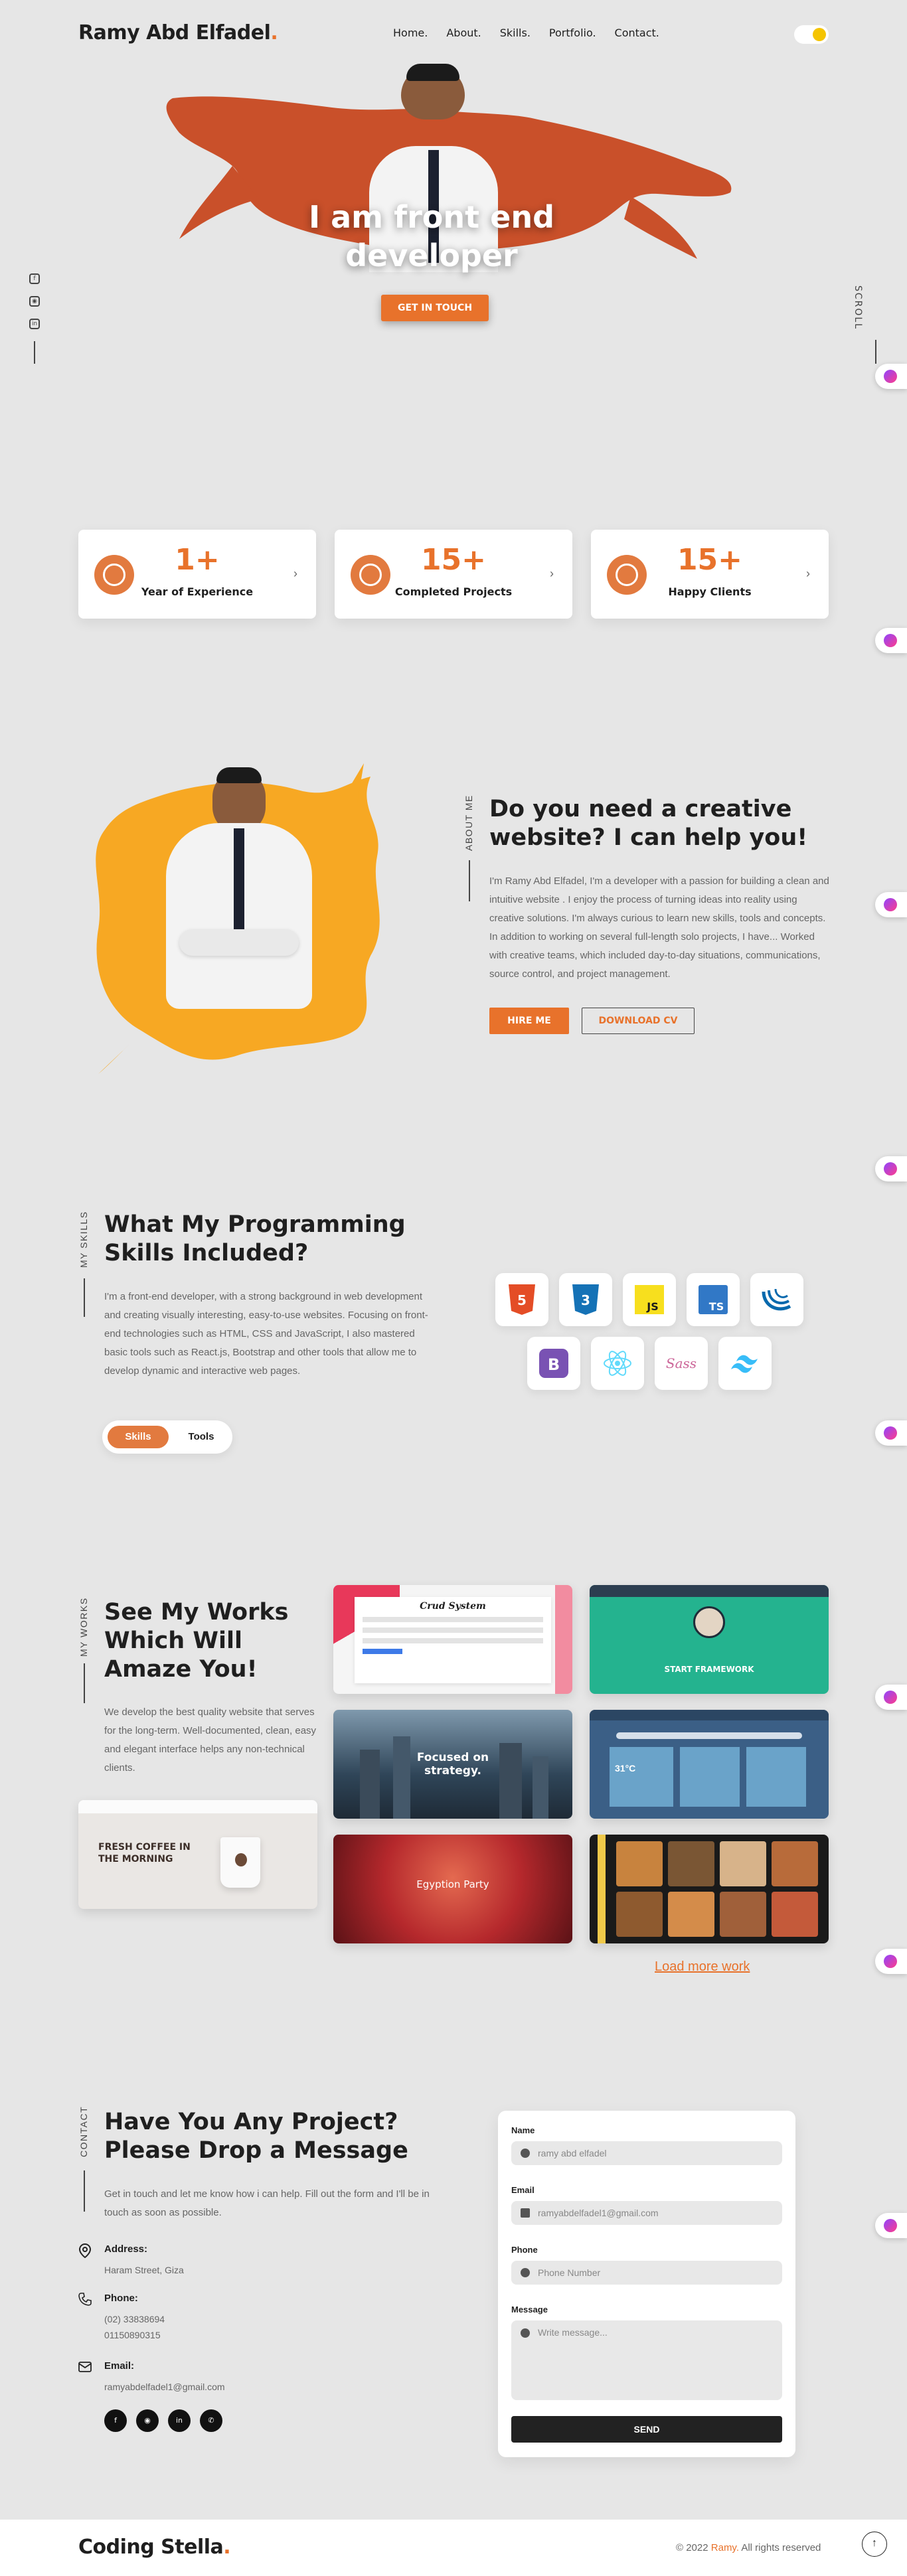 This screenshot has height=2576, width=907. I want to click on theme-toggle, so click(811, 34).